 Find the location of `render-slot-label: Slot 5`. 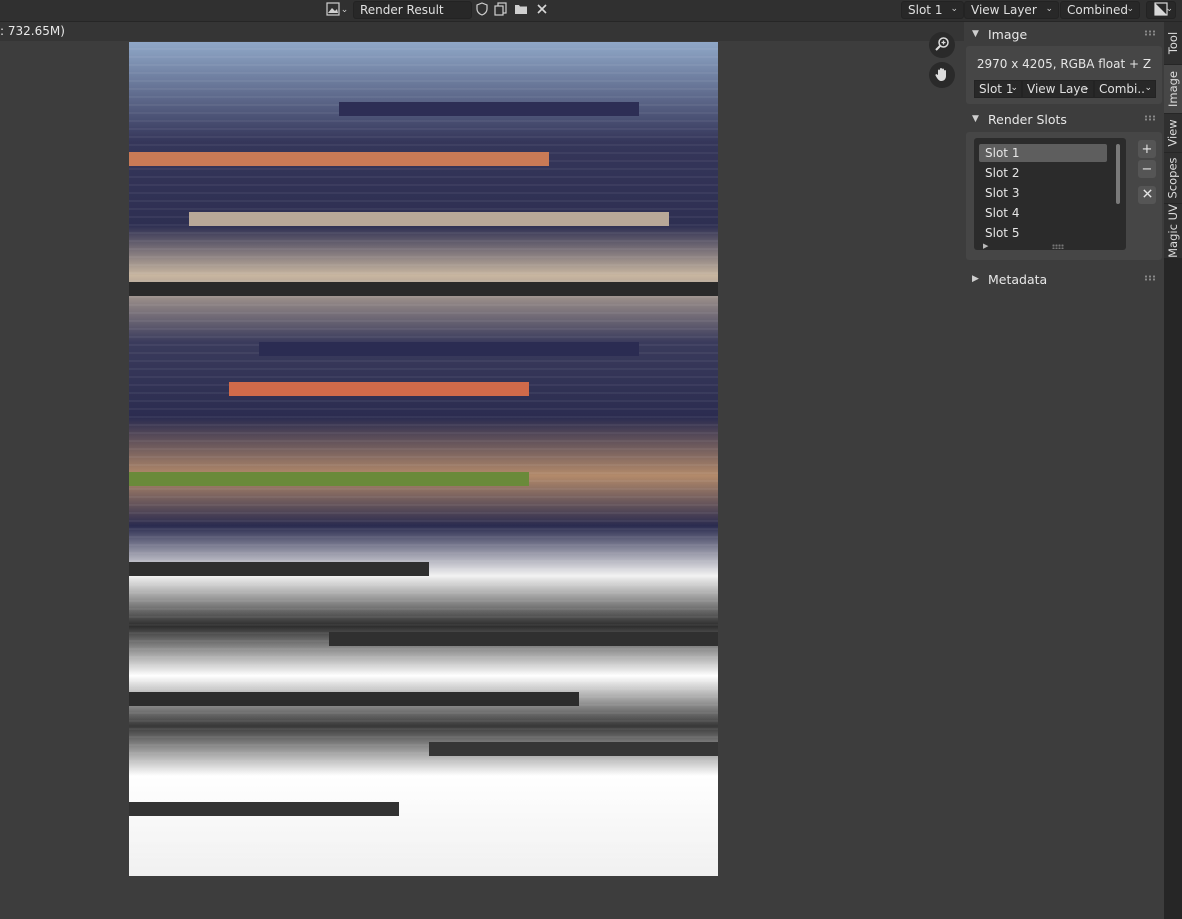

render-slot-label: Slot 5 is located at coordinates (1002, 233).